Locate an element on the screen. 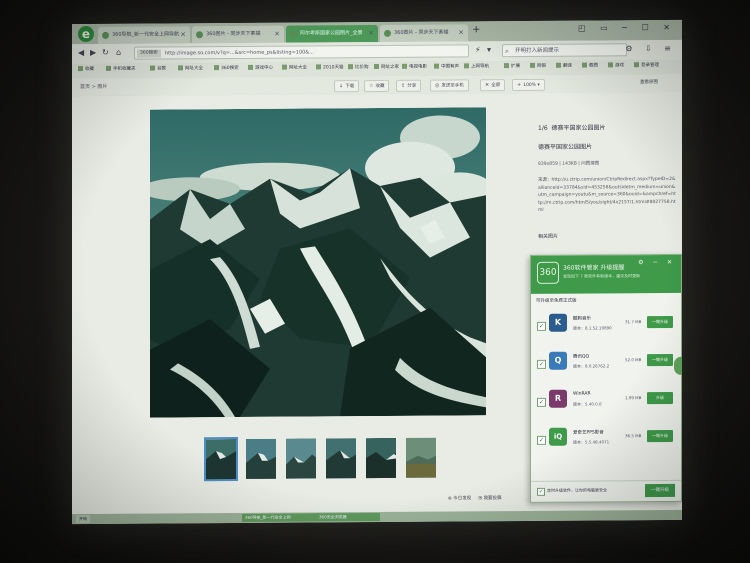 This screenshot has width=750, height=563. breadcrumb: 首页 > 图片 is located at coordinates (93, 86).